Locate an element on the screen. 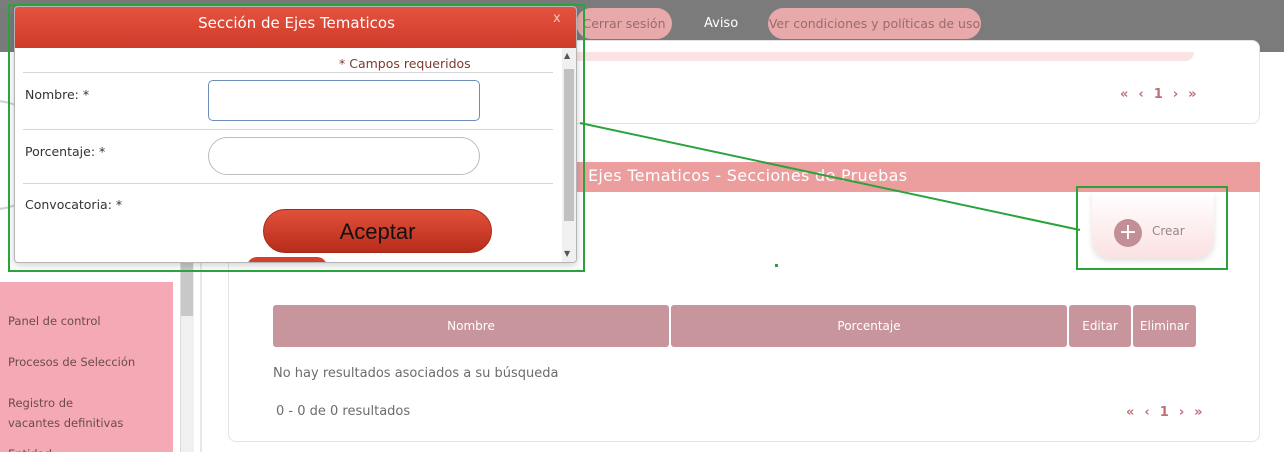  annotation-box-create is located at coordinates (1152, 228).